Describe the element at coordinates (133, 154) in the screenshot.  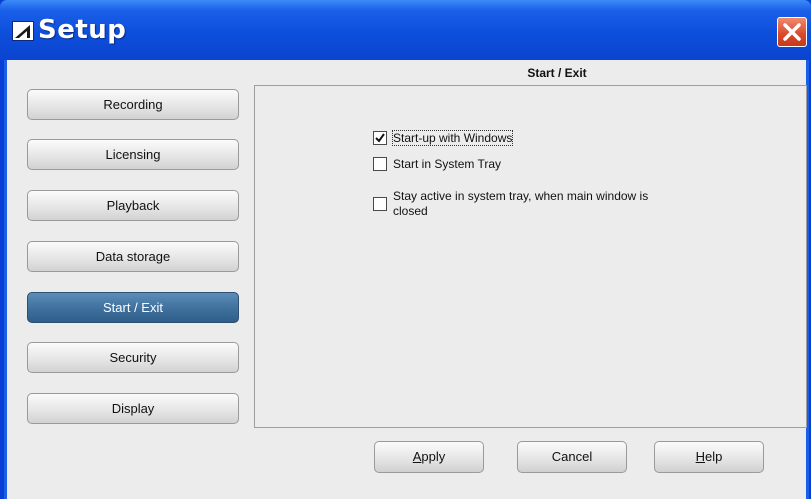
I see `nav-licensing-button: Licensing` at that location.